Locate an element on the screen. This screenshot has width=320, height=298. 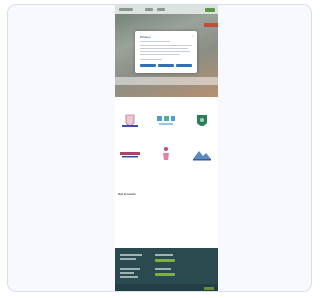
hero-accent-bar is located at coordinates (211, 25).